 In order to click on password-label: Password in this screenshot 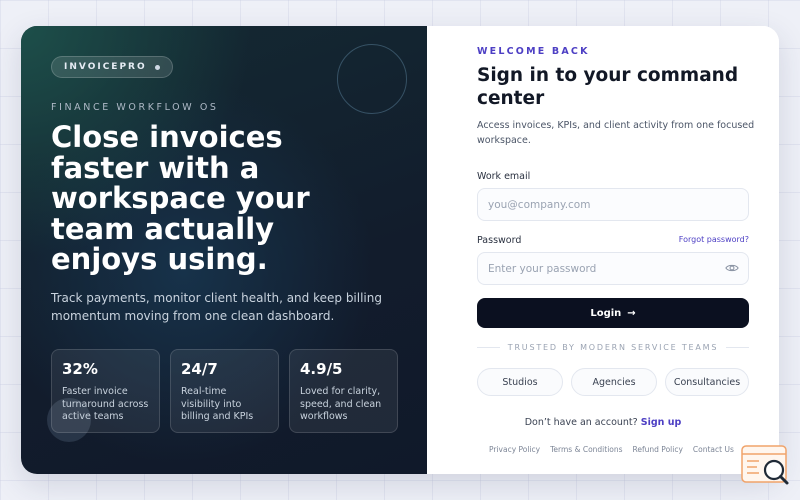, I will do `click(499, 240)`.